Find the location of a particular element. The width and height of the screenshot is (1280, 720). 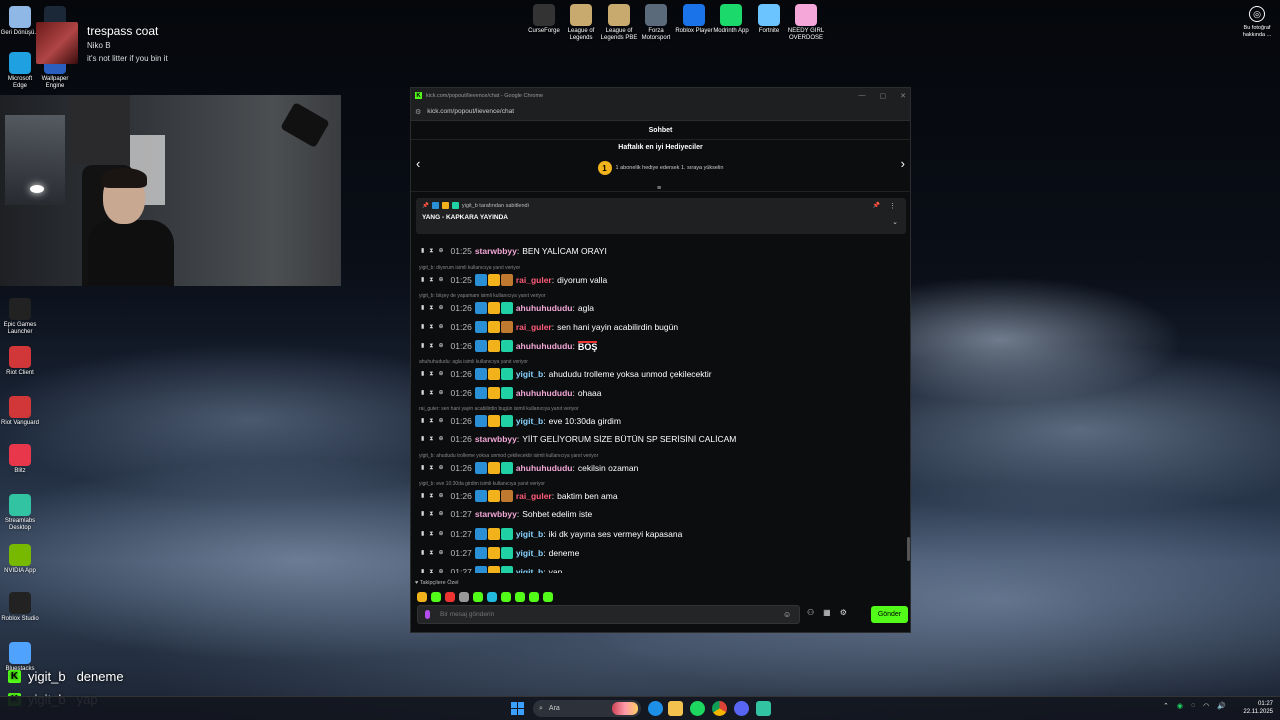

desktop-icon: Roblox Studio is located at coordinates (20, 607).